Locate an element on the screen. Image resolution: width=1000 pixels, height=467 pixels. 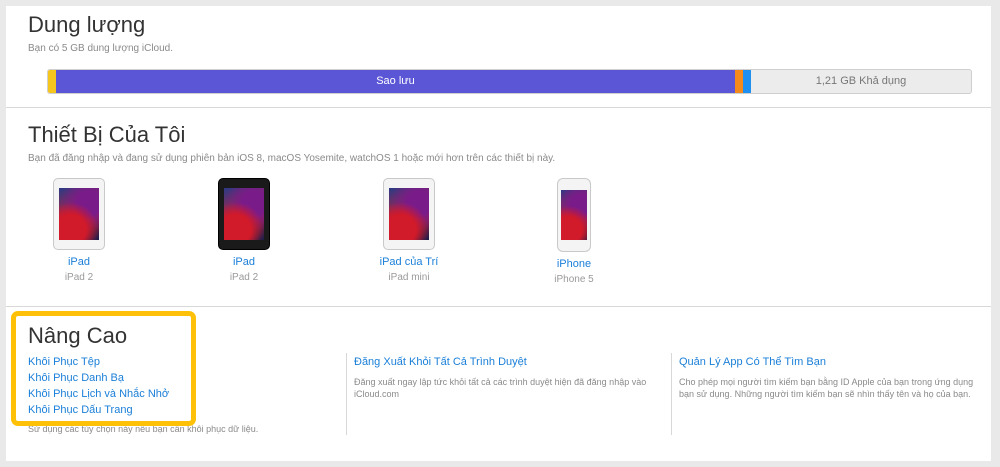
device-ipad-1: iPad iPad 2 is located at coordinates (79, 230).